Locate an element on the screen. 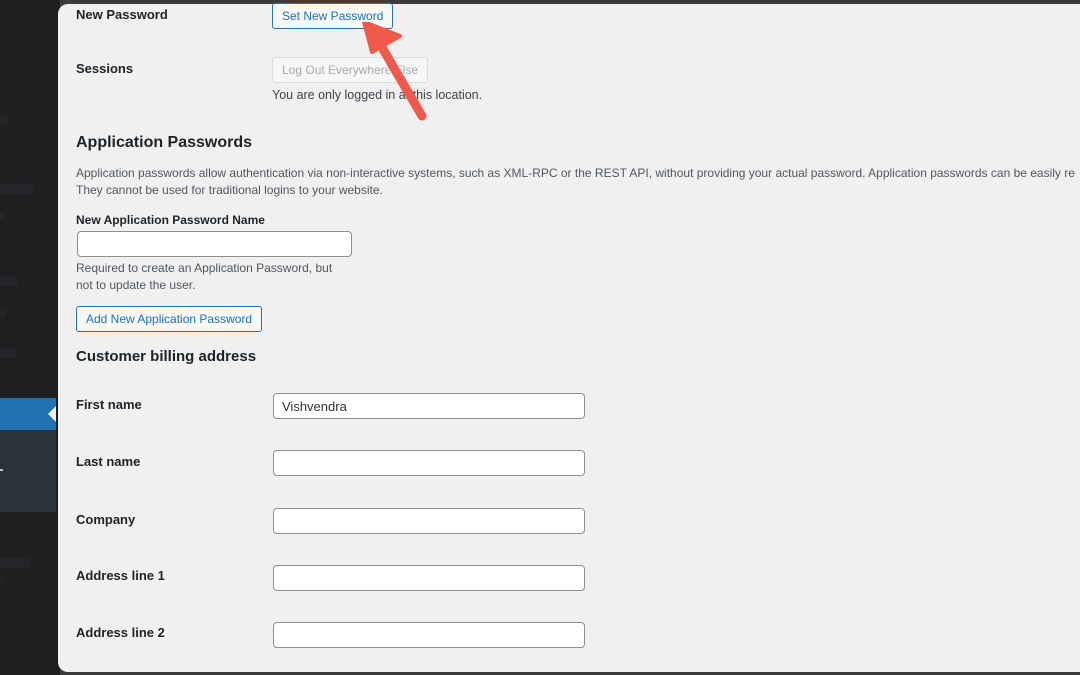 This screenshot has width=1080, height=675. address-line-1-input is located at coordinates (429, 578).